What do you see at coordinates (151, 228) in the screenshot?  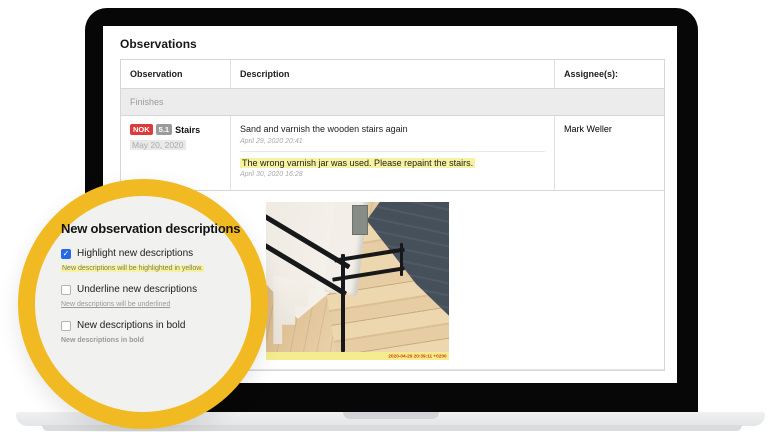 I see `settings-title: New observation descriptions` at bounding box center [151, 228].